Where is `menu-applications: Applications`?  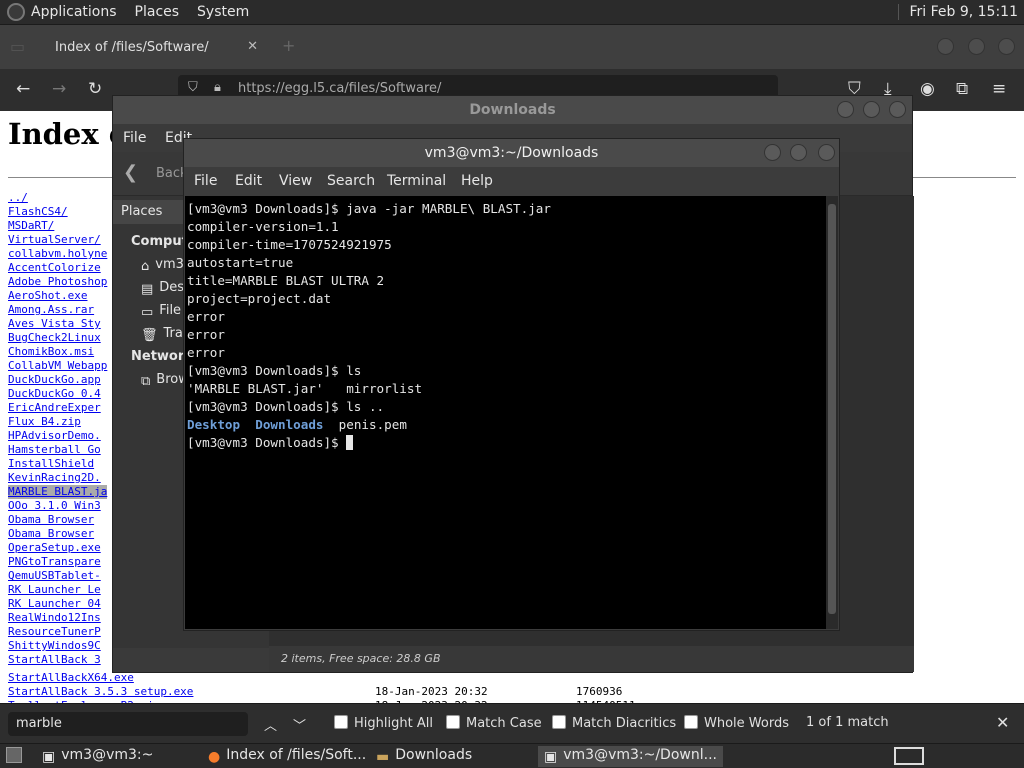 menu-applications: Applications is located at coordinates (74, 12).